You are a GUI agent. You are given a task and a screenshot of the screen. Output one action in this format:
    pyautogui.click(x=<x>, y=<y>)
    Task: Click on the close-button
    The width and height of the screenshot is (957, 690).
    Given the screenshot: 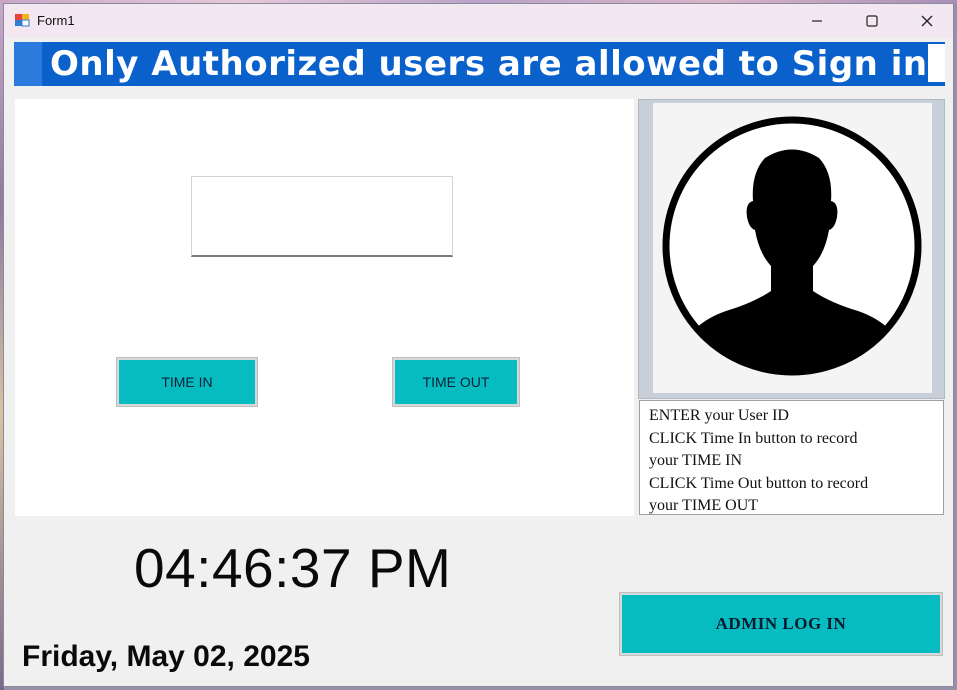 What is the action you would take?
    pyautogui.click(x=927, y=21)
    